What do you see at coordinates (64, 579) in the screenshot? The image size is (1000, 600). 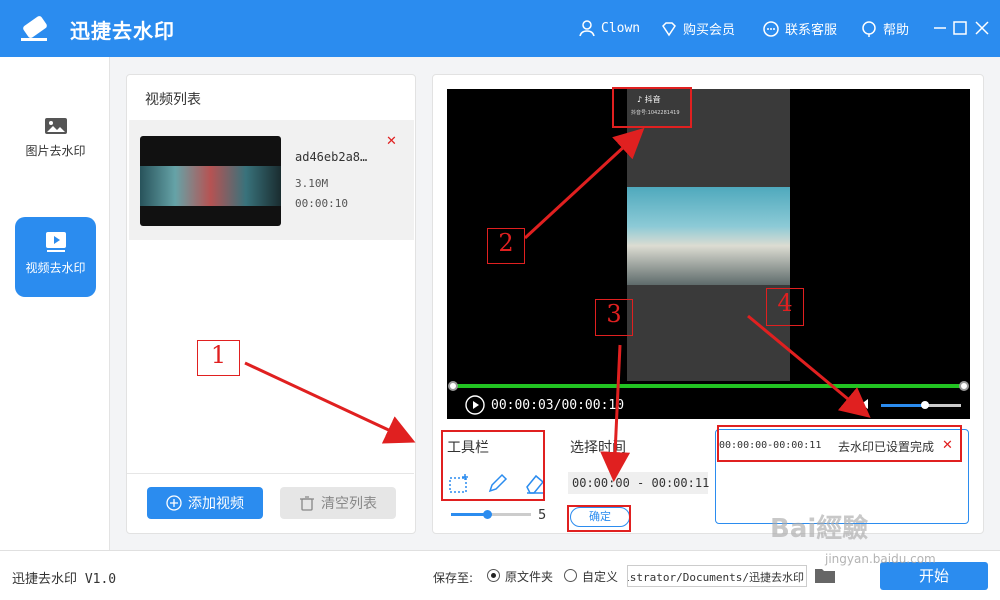 I see `app-version: 迅捷去水印 V1.0` at bounding box center [64, 579].